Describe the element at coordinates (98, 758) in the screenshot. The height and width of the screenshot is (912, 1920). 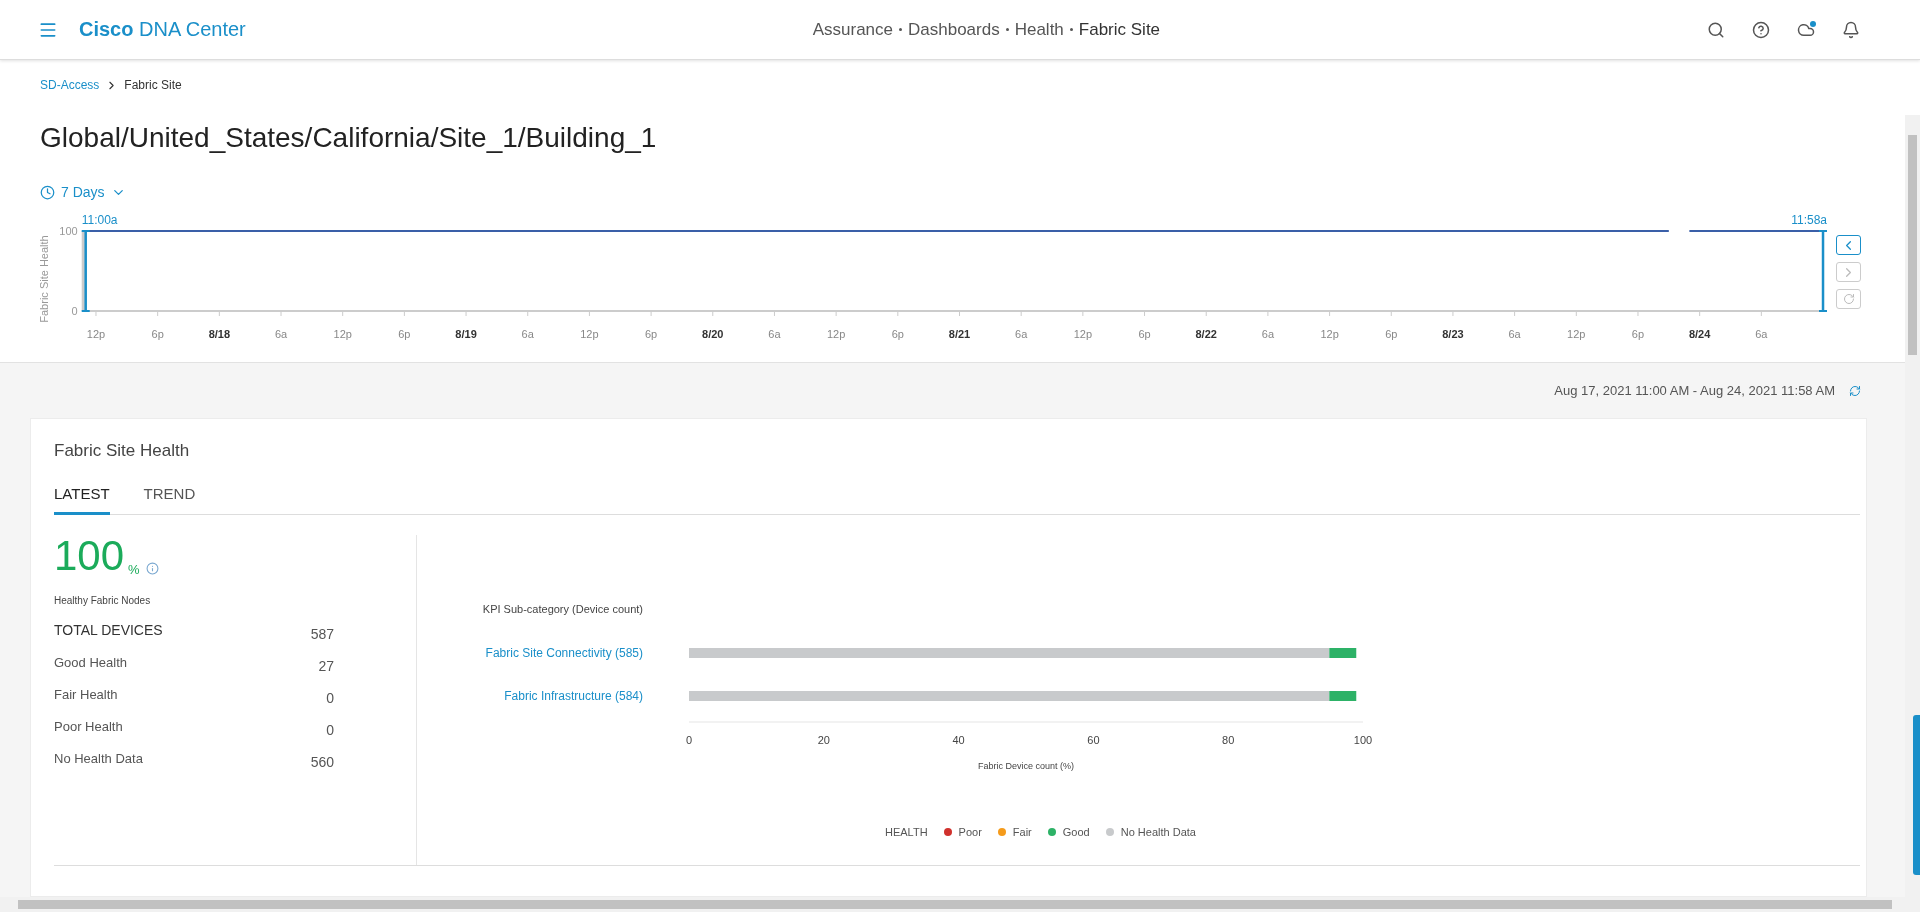
I see `stat-label: No Health Data` at that location.